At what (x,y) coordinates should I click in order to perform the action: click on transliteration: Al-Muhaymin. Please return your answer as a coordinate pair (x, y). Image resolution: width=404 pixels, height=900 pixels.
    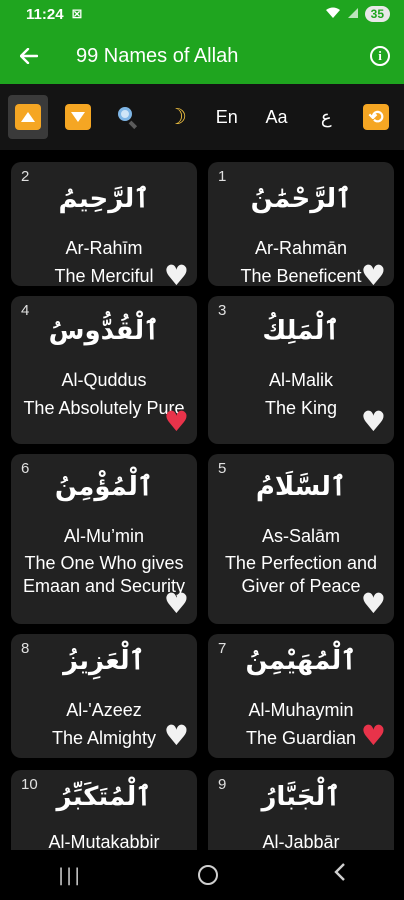
    Looking at the image, I should click on (301, 710).